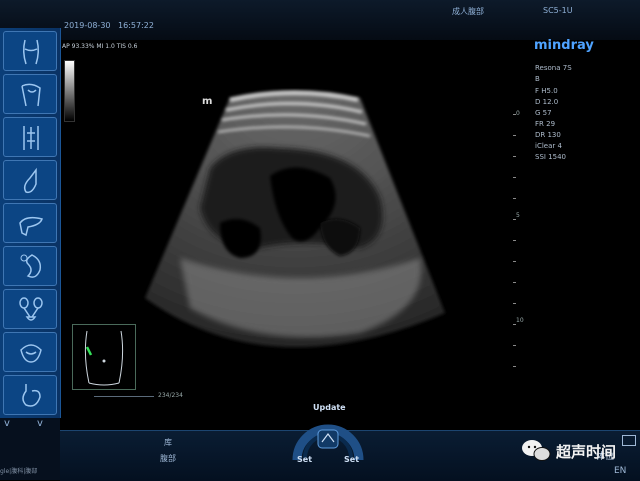 This screenshot has height=481, width=640. I want to click on brand-logo: mindray, so click(564, 45).